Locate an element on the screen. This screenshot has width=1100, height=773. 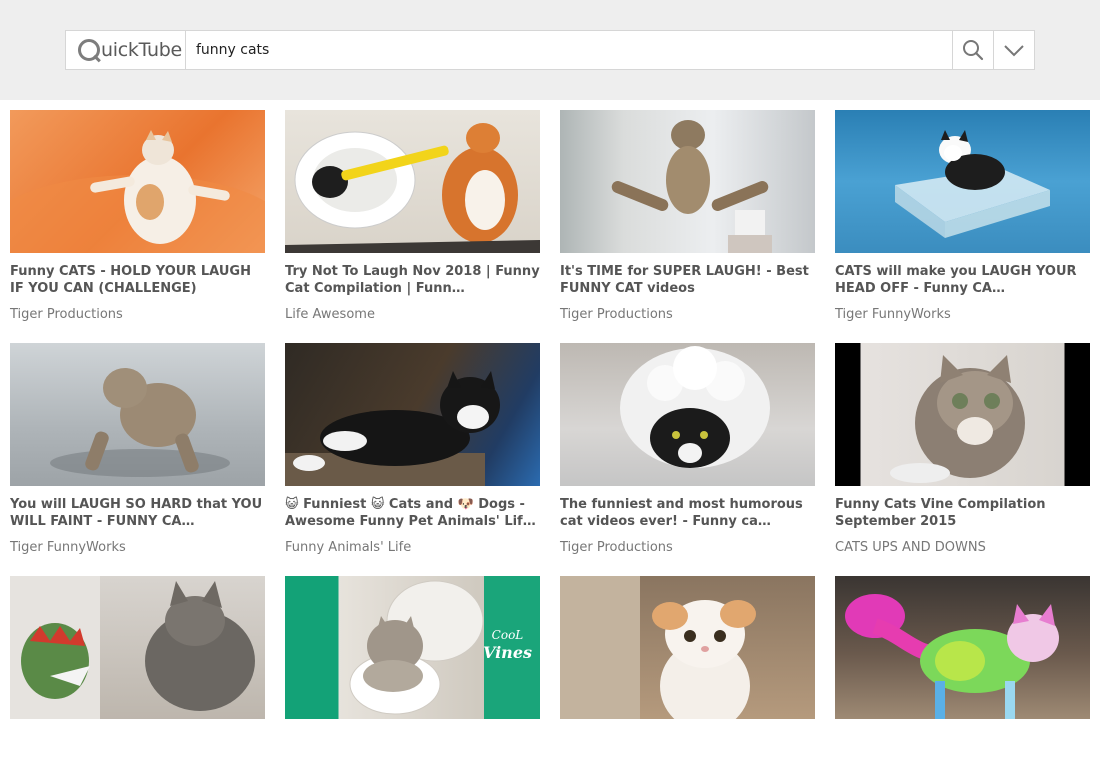
search-button is located at coordinates (972, 50).